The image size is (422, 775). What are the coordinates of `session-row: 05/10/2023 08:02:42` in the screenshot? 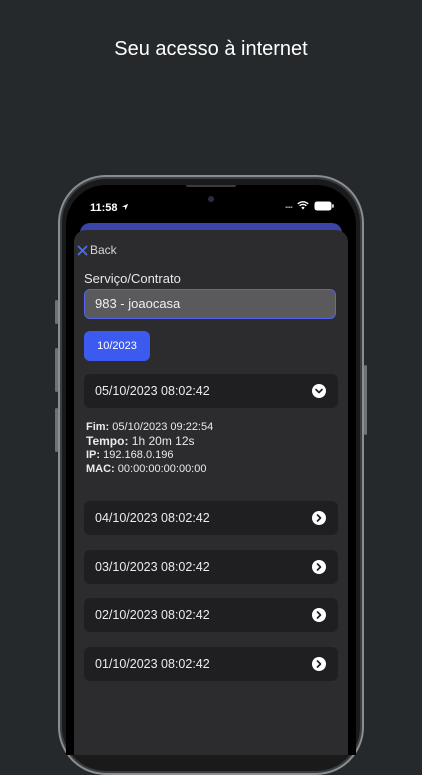 It's located at (211, 391).